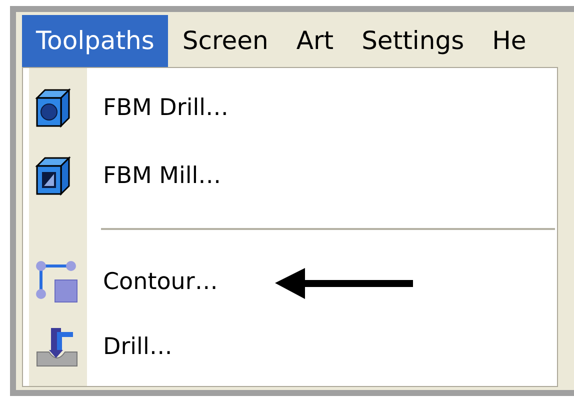  What do you see at coordinates (315, 41) in the screenshot?
I see `menu-bar-item: Art` at bounding box center [315, 41].